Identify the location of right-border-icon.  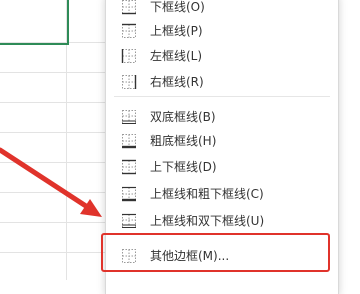
(129, 82).